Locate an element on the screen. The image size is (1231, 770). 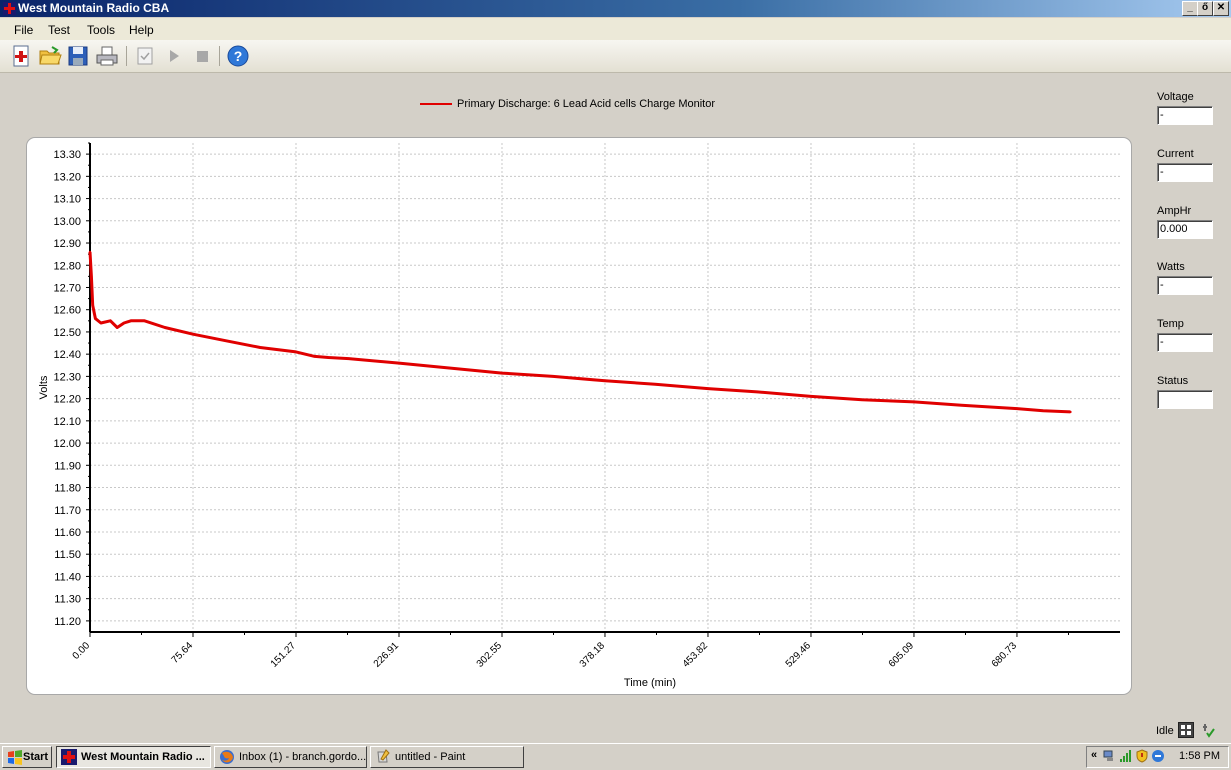
y-tick-label: 12.90 is located at coordinates (67, 244).